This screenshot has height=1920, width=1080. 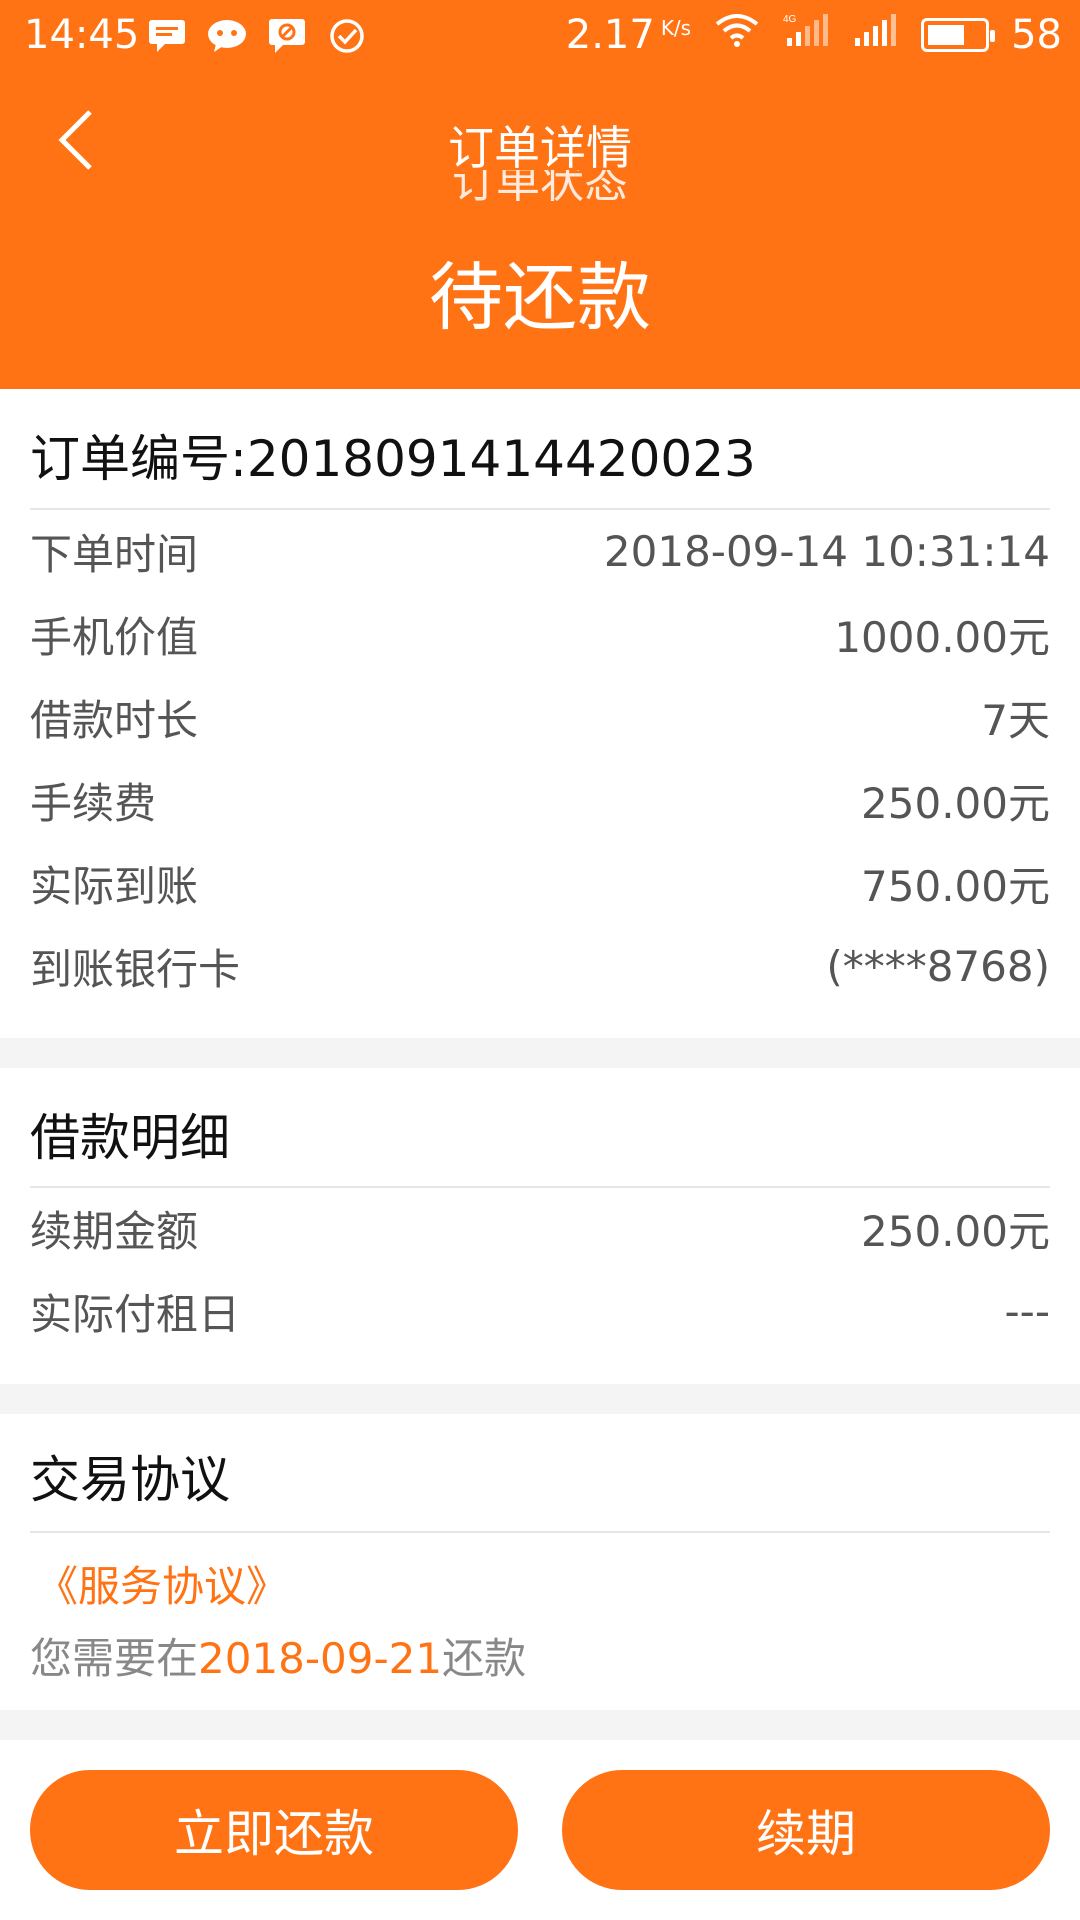 What do you see at coordinates (114, 1658) in the screenshot?
I see `notice-prefix: 您需要在` at bounding box center [114, 1658].